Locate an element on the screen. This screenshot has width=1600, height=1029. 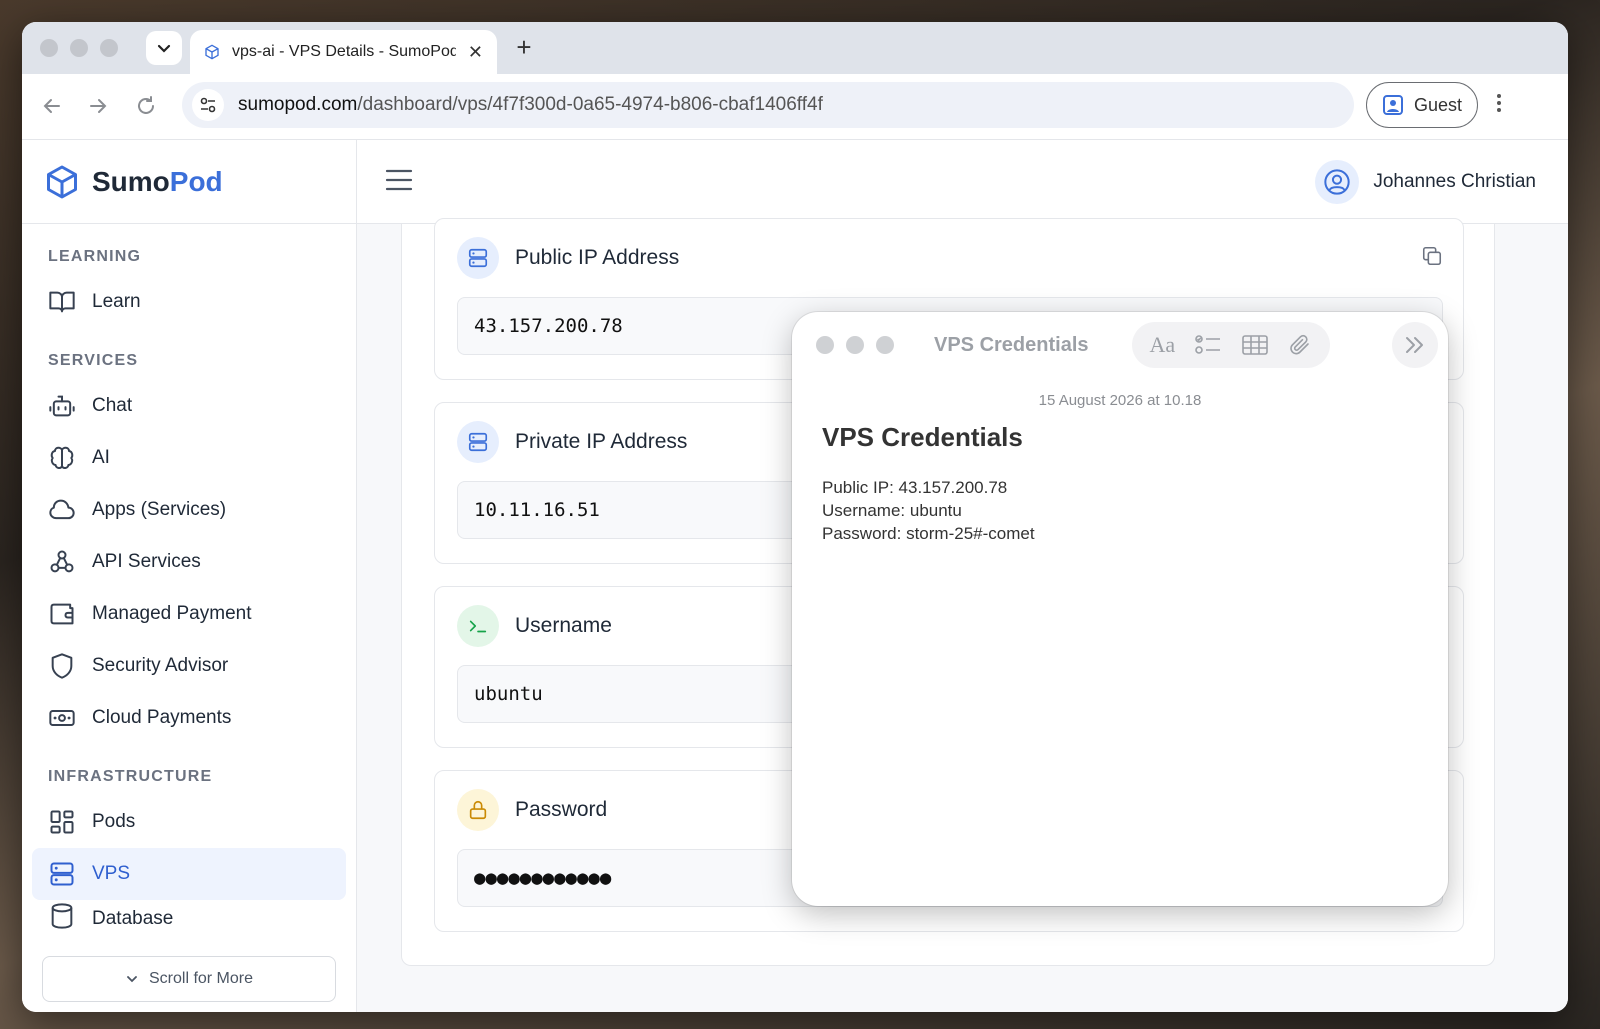
user-circle-icon is located at coordinates (1337, 182).